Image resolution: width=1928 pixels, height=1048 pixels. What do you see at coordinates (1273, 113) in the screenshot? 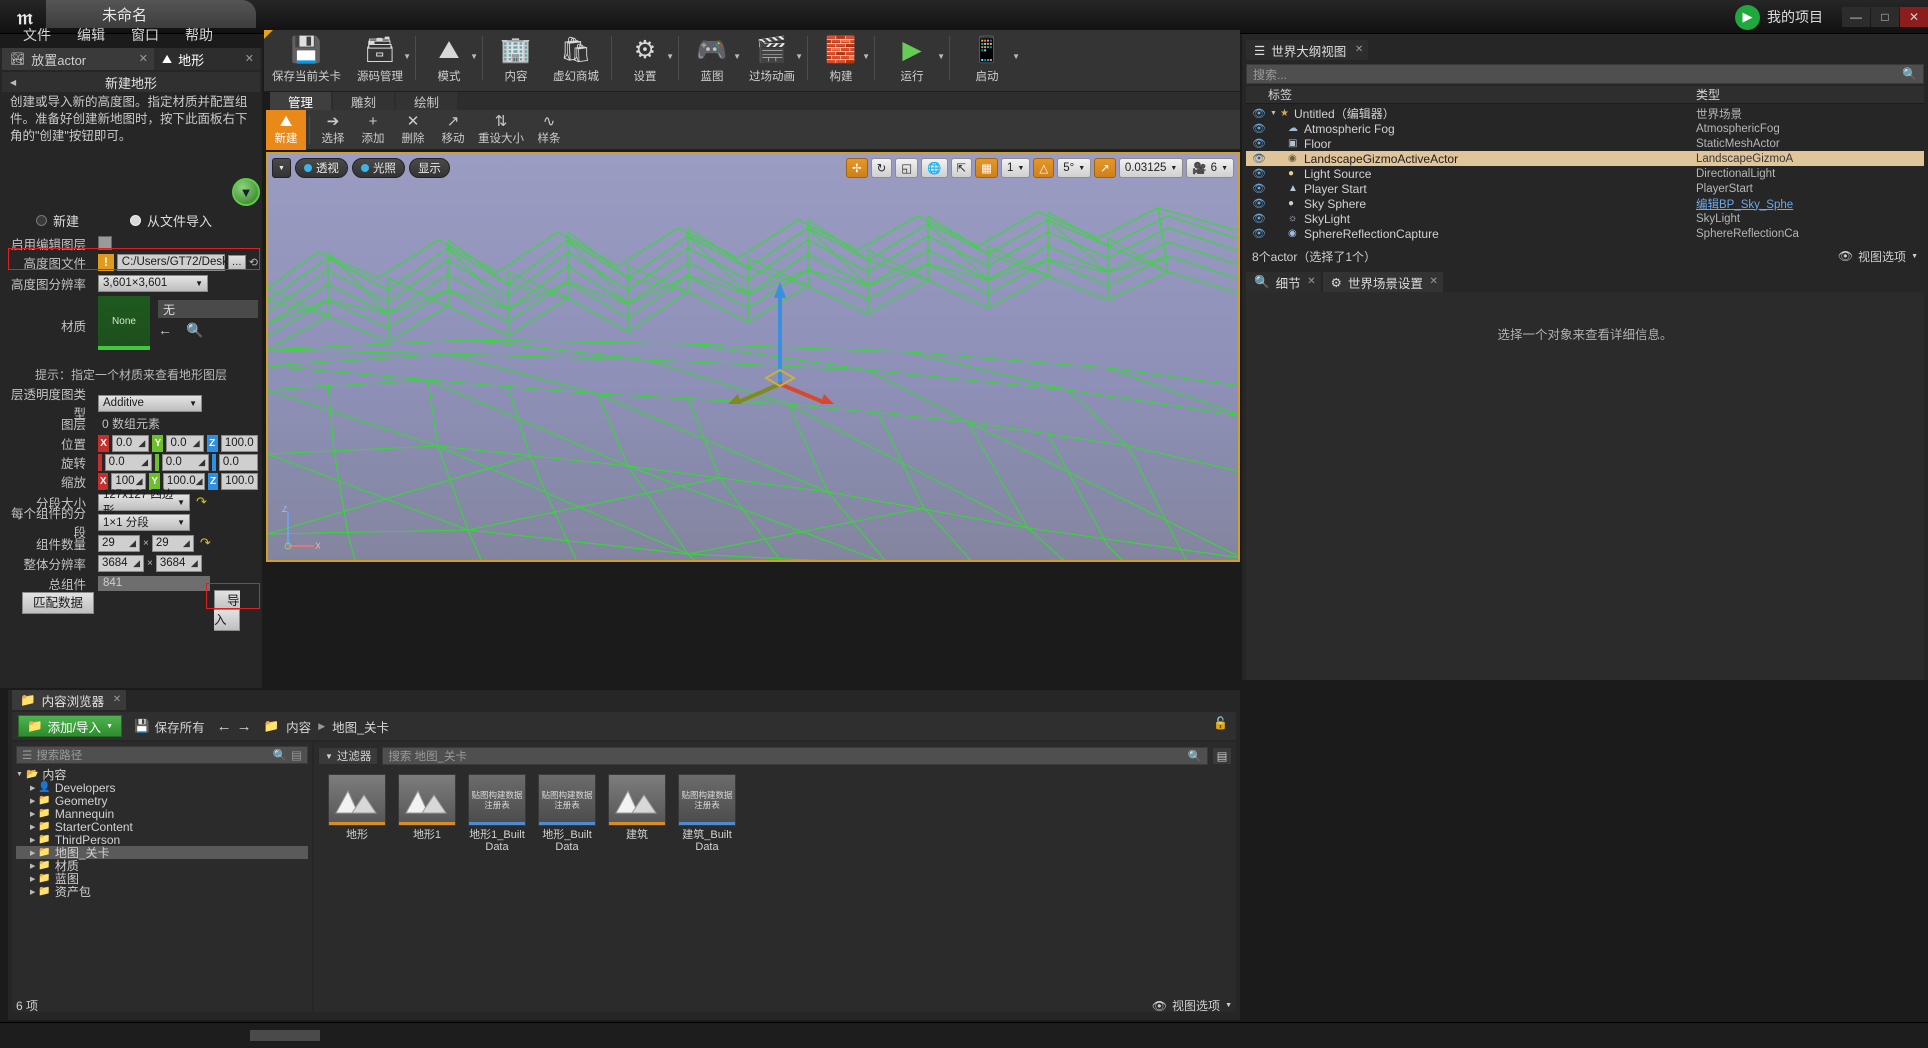
I see `expander-icon: ▼` at bounding box center [1273, 113].